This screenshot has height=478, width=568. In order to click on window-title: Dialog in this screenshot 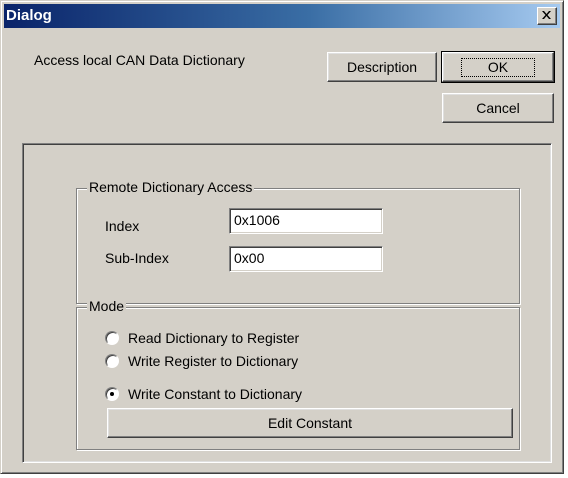, I will do `click(29, 15)`.